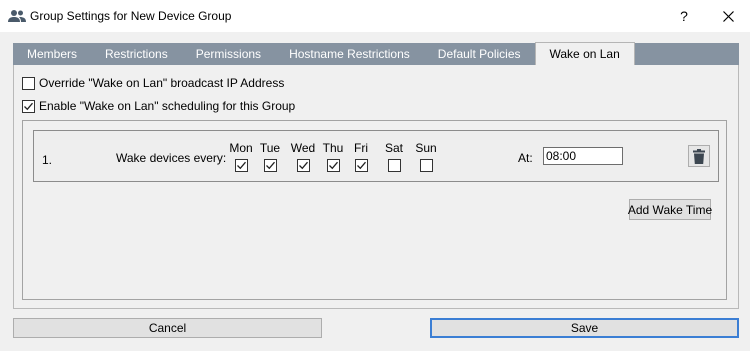 The width and height of the screenshot is (750, 351). I want to click on at-label: At:, so click(525, 158).